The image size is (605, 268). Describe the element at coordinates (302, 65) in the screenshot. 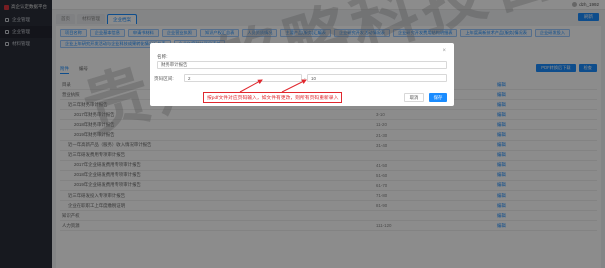

I see `name-input: 财务审计报告` at that location.